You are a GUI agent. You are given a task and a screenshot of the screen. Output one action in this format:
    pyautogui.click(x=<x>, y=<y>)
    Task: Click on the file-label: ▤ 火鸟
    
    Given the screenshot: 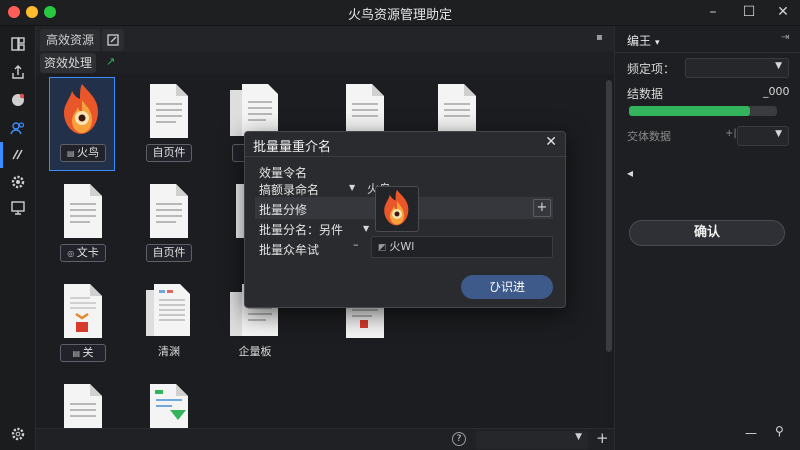 What is the action you would take?
    pyautogui.click(x=83, y=153)
    